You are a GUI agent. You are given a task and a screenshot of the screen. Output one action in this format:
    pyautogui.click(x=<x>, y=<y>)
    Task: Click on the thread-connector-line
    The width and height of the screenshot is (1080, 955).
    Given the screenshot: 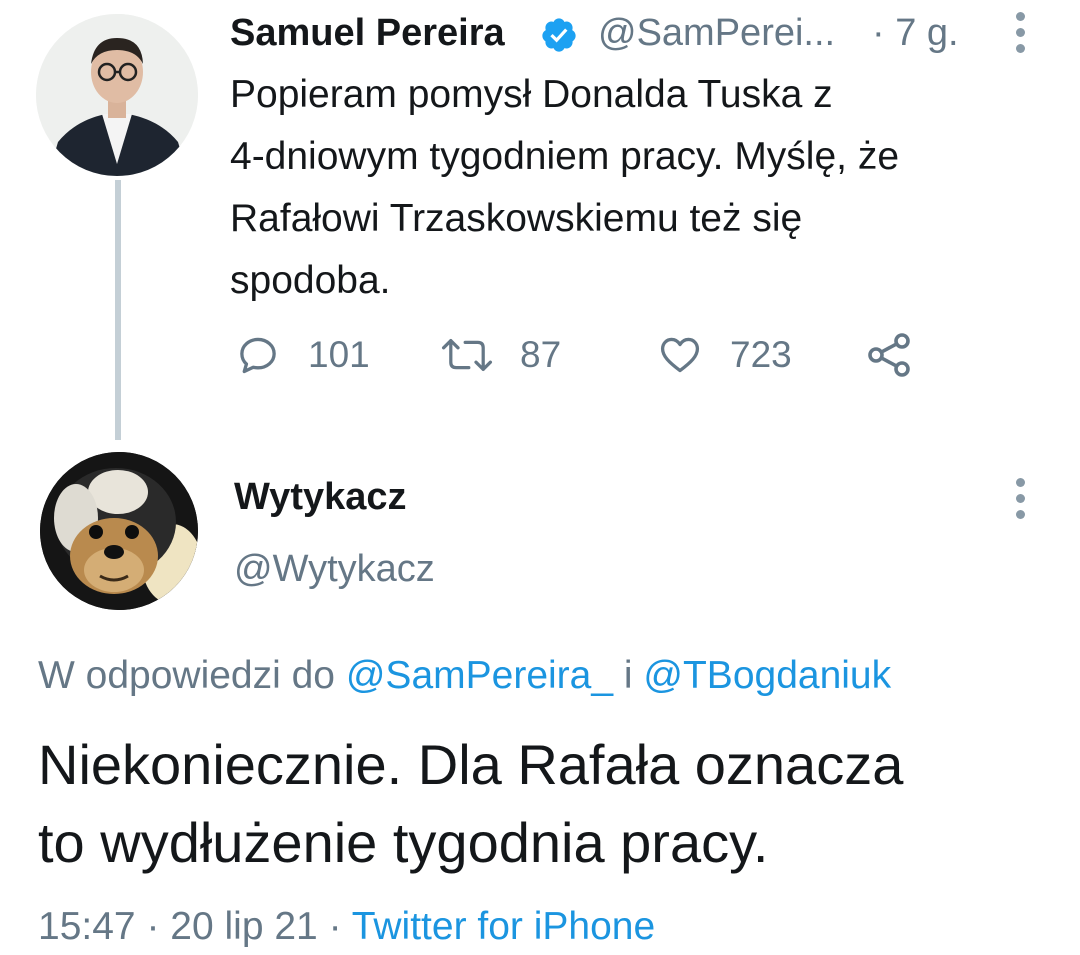 What is the action you would take?
    pyautogui.click(x=118, y=310)
    